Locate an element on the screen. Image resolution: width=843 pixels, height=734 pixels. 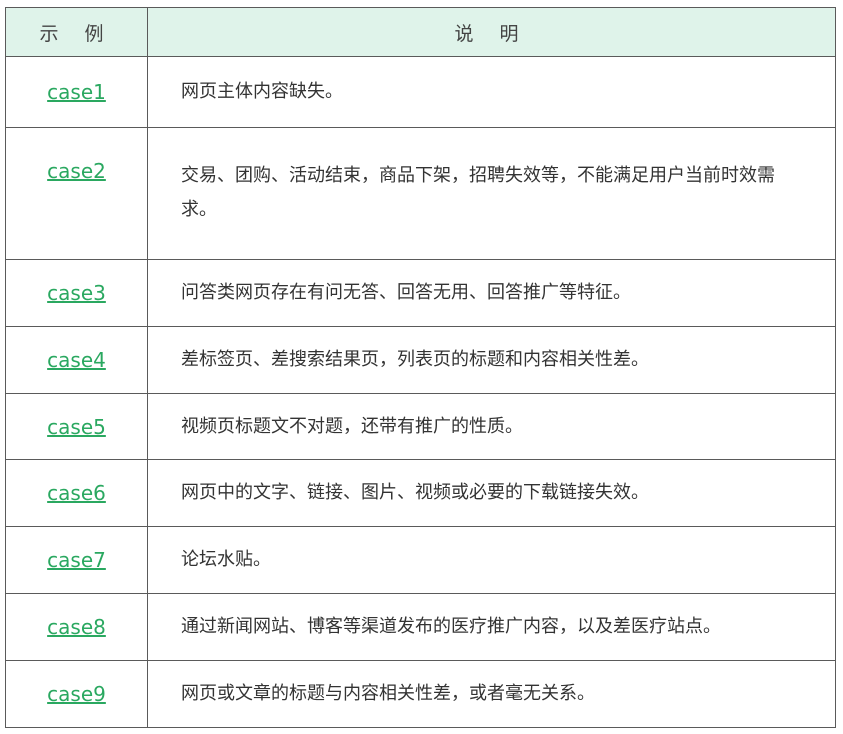
description-cell: 网页中的文字、链接、图片、视频或必要的下载链接失效。 is located at coordinates (491, 493).